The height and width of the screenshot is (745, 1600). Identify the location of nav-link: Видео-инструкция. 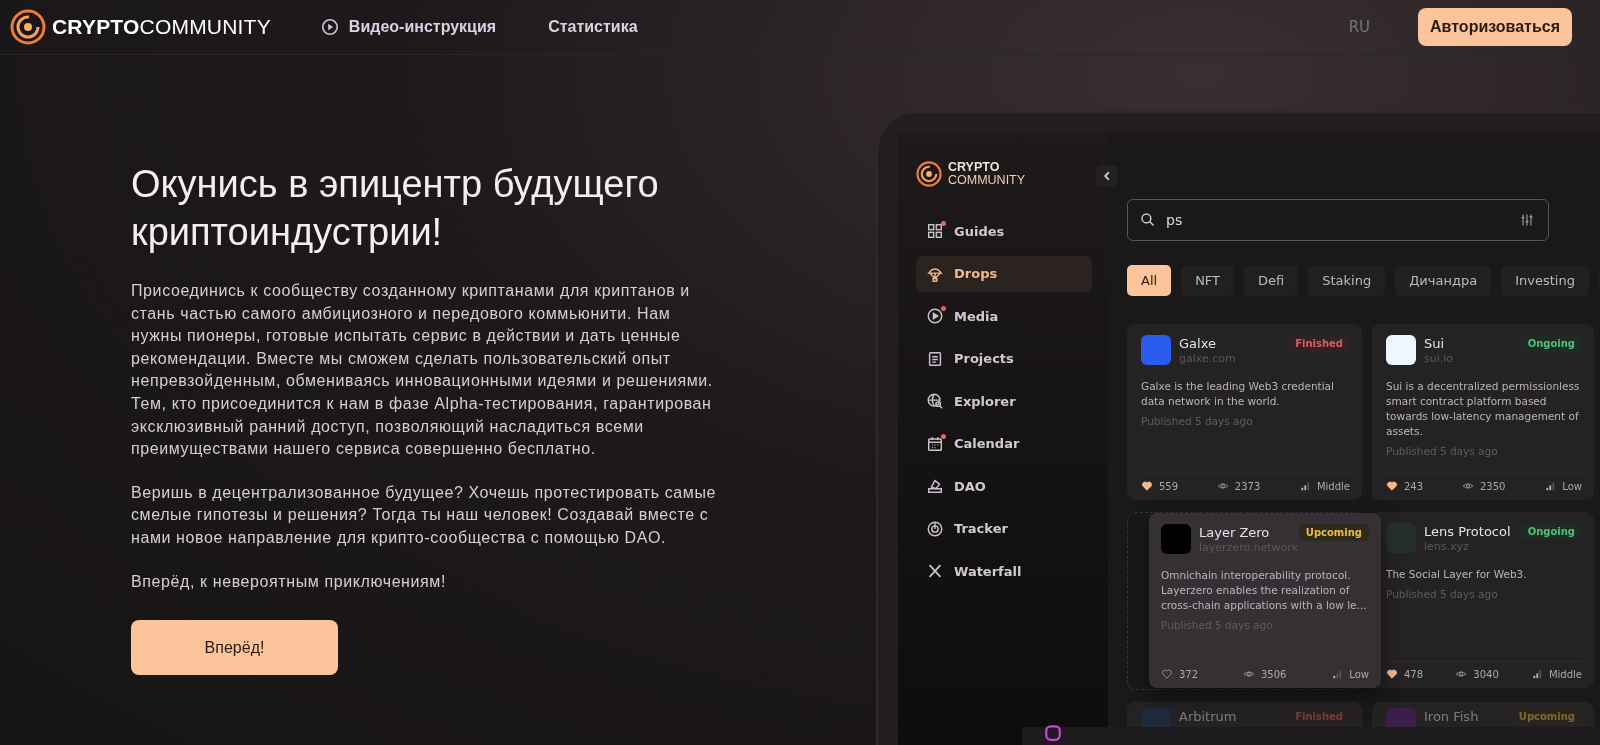
(408, 27).